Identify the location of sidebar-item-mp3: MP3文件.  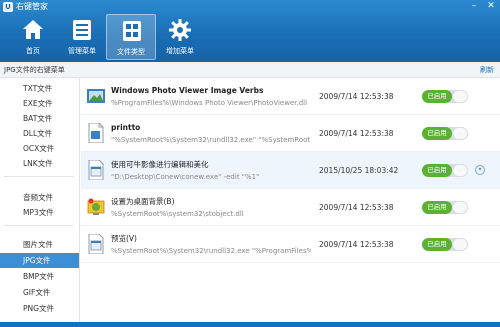
(39, 212).